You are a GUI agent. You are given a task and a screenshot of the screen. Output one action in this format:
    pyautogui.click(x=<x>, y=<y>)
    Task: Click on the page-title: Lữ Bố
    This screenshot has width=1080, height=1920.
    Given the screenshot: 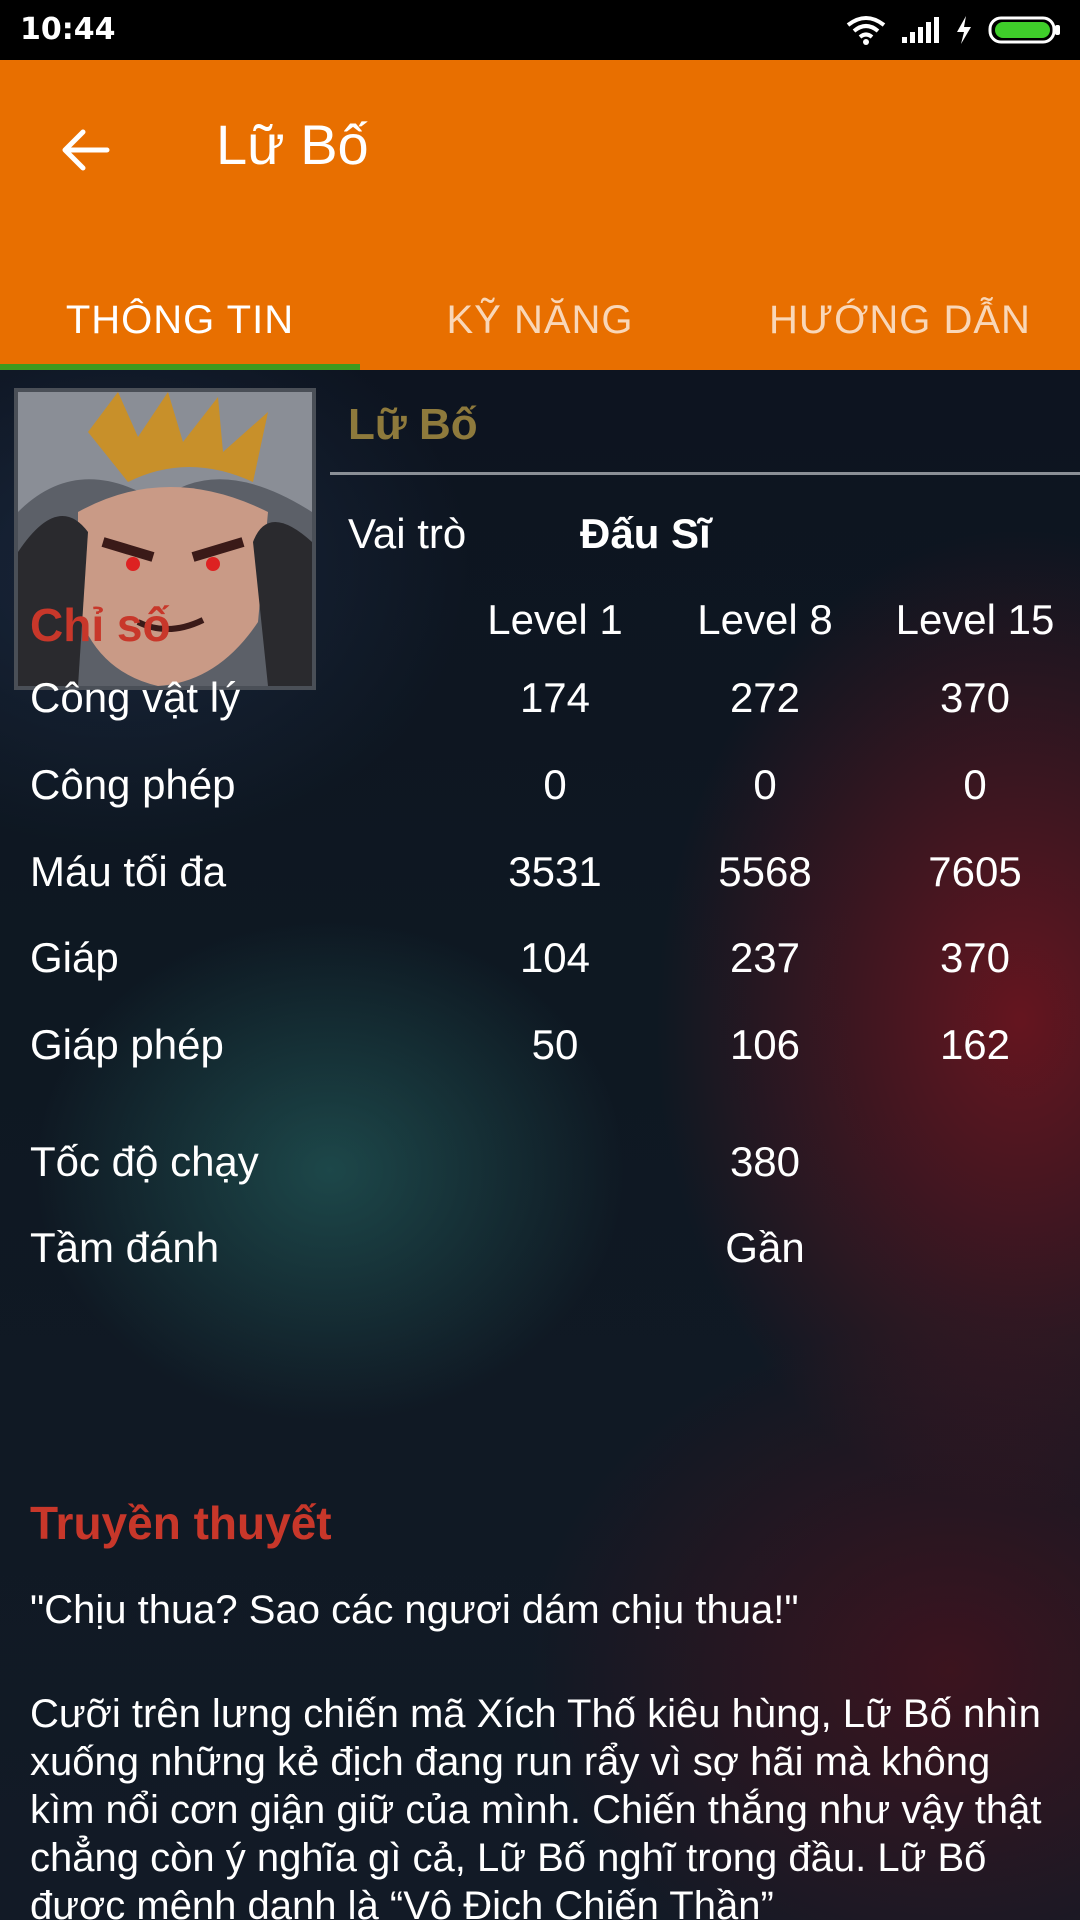 What is the action you would take?
    pyautogui.click(x=292, y=144)
    